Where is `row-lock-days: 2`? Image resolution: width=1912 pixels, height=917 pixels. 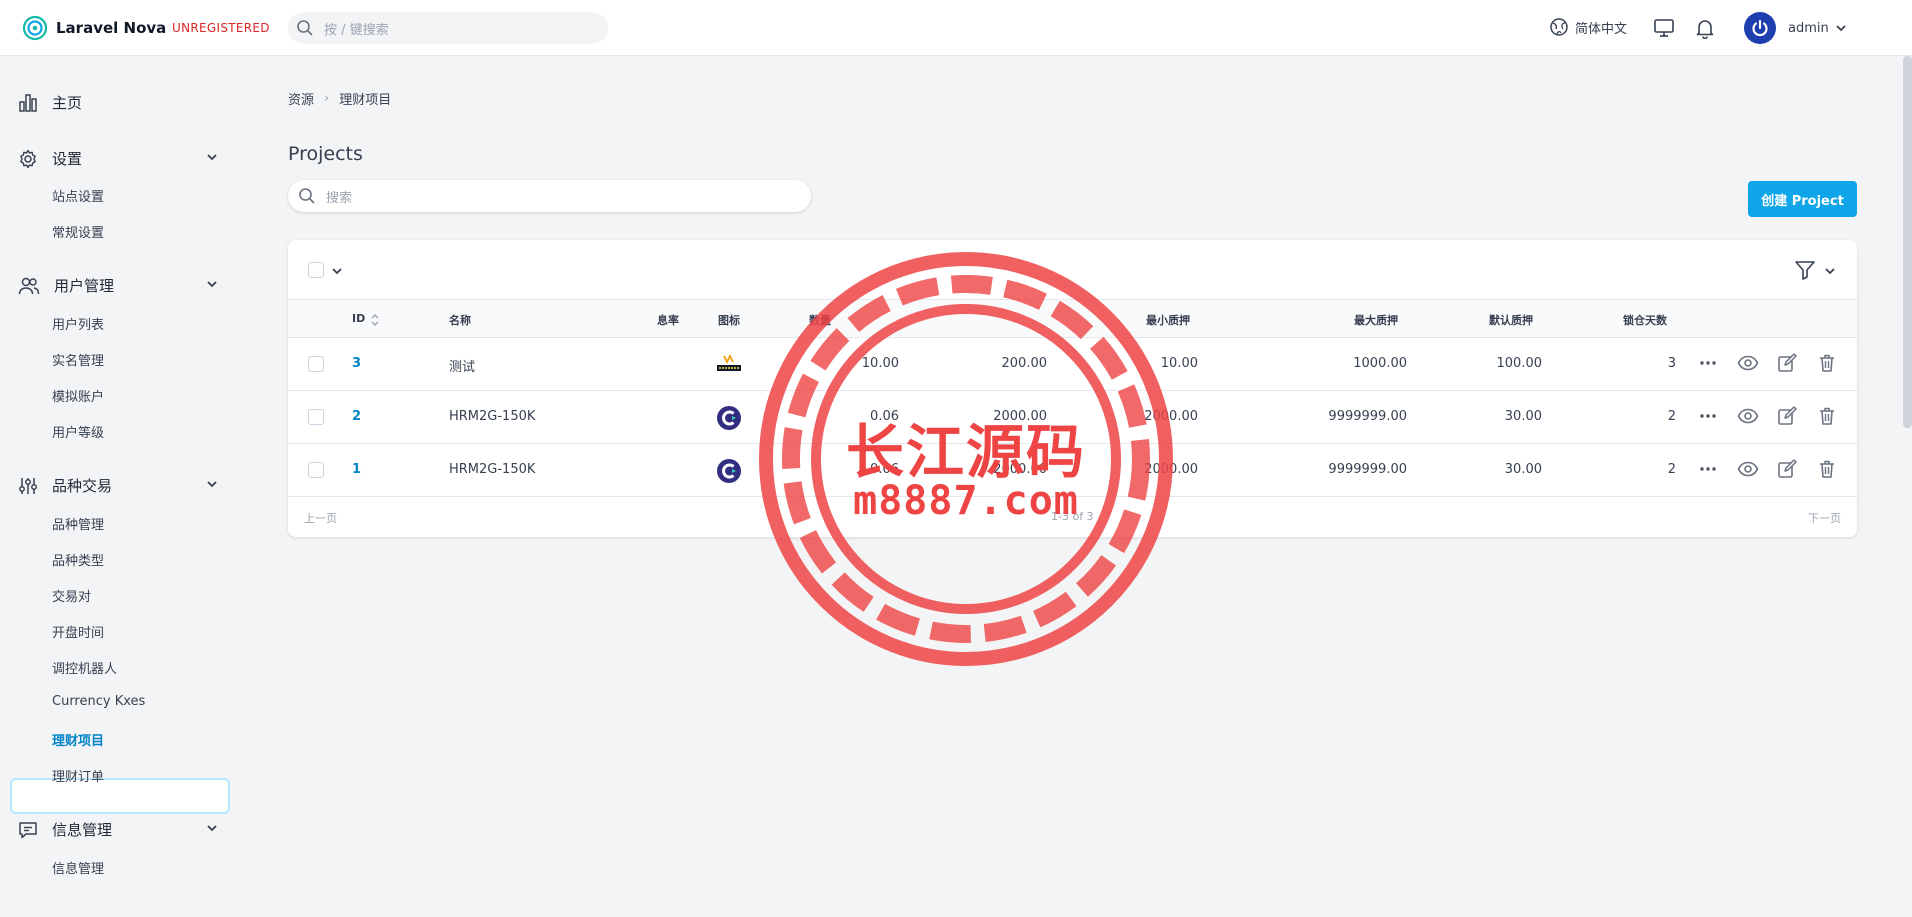
row-lock-days: 2 is located at coordinates (1671, 469).